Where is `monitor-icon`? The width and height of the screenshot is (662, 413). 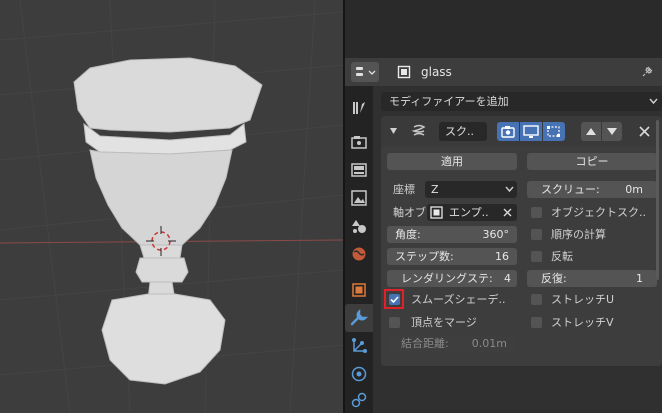
monitor-icon is located at coordinates (531, 131).